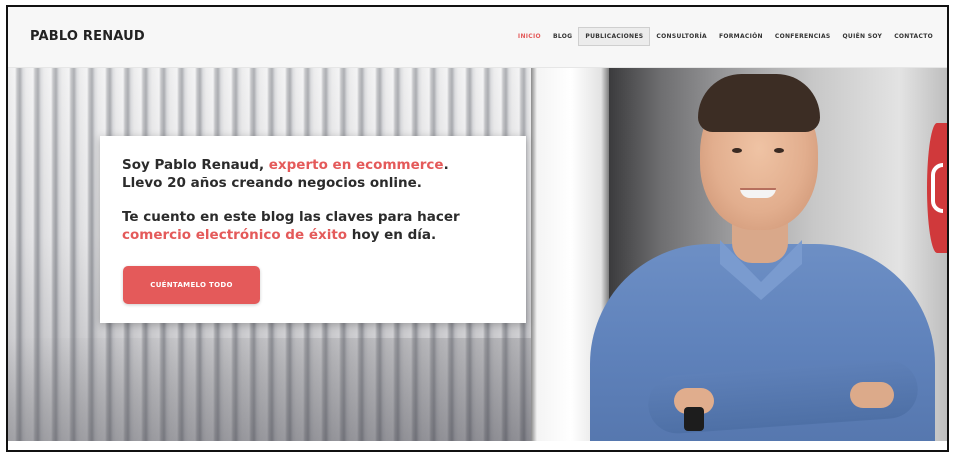 This screenshot has width=954, height=456. What do you see at coordinates (913, 36) in the screenshot?
I see `nav-item-contacto: CONTACTO` at bounding box center [913, 36].